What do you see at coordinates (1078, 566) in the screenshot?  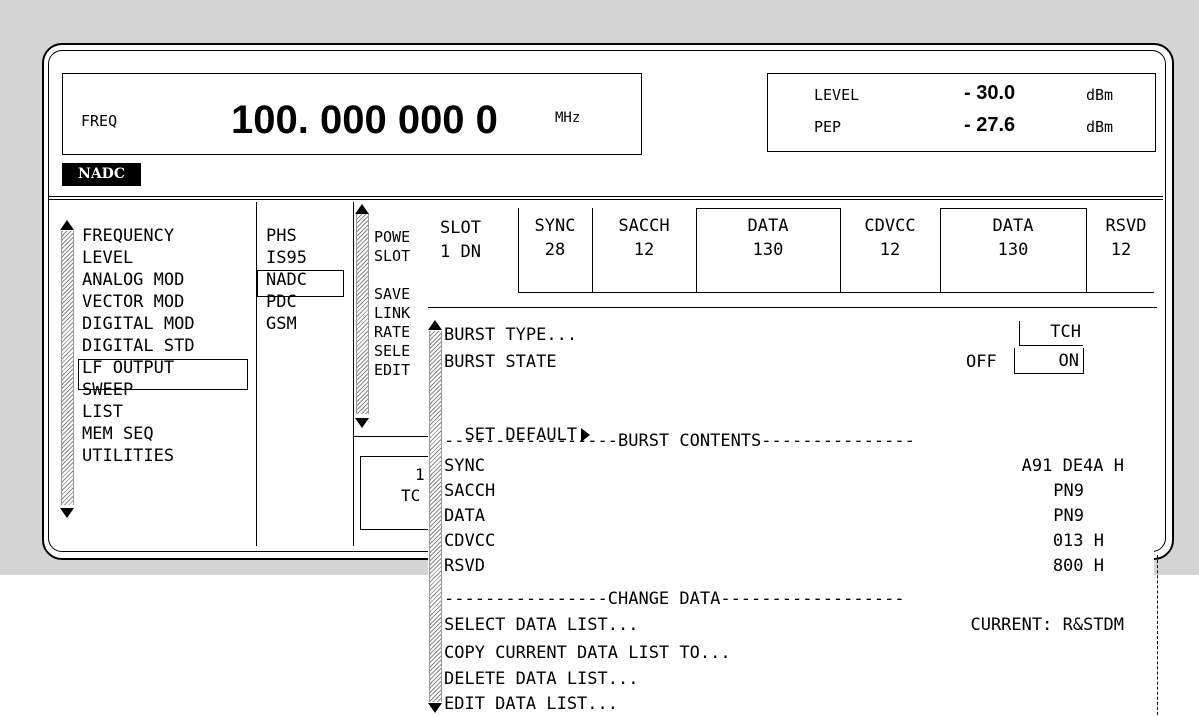 I see `content-value-rsvd: 800 H` at bounding box center [1078, 566].